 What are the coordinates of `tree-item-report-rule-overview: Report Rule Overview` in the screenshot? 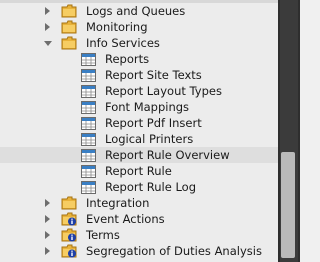 It's located at (150, 155).